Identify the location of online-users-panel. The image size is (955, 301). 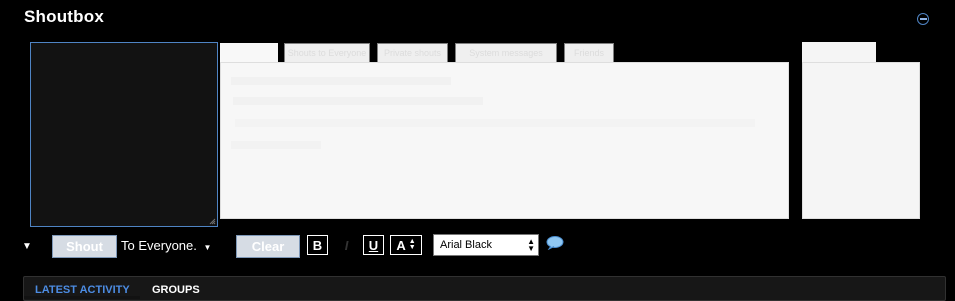
(861, 140).